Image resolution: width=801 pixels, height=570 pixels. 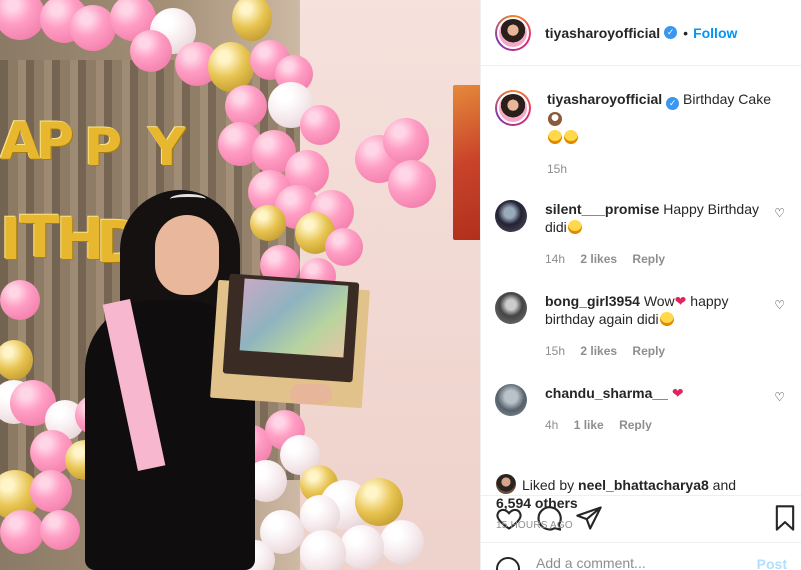 I want to click on caption-avatar, so click(x=513, y=108).